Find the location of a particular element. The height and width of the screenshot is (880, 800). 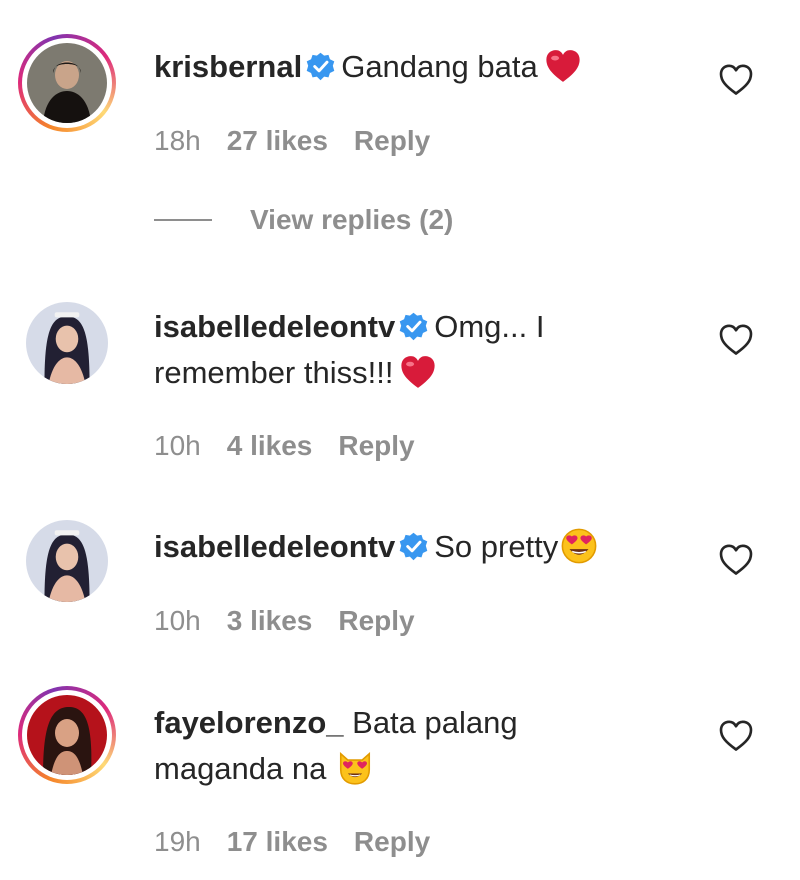

divider-line is located at coordinates (183, 220).